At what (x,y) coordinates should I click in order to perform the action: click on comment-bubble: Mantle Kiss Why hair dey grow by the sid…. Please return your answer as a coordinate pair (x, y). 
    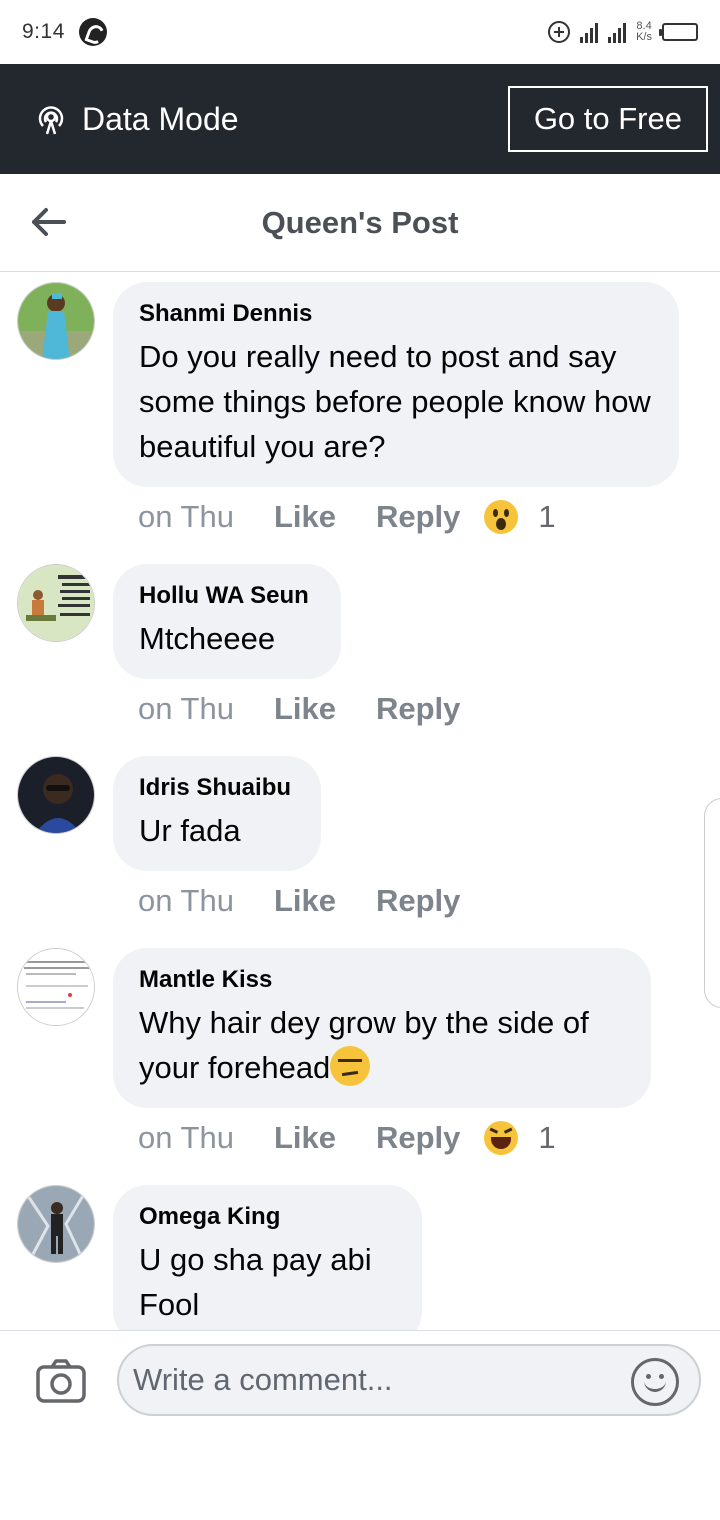
    Looking at the image, I should click on (382, 1028).